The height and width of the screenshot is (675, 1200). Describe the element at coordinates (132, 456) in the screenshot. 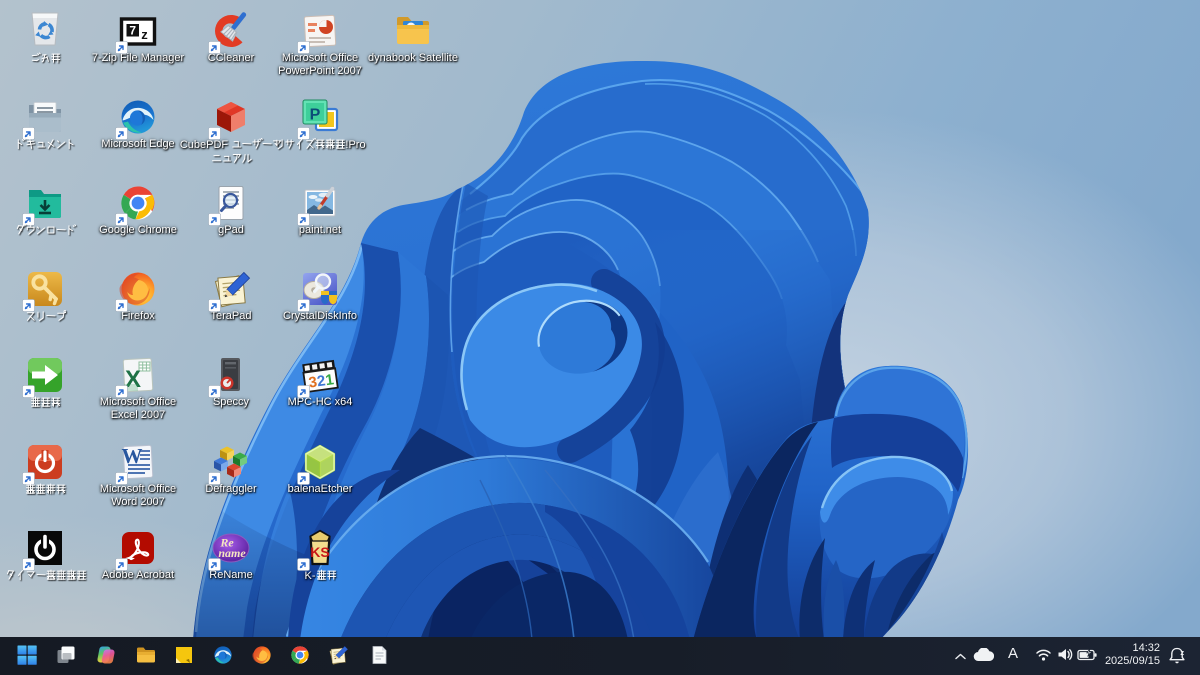

I see `svg-text: W` at that location.